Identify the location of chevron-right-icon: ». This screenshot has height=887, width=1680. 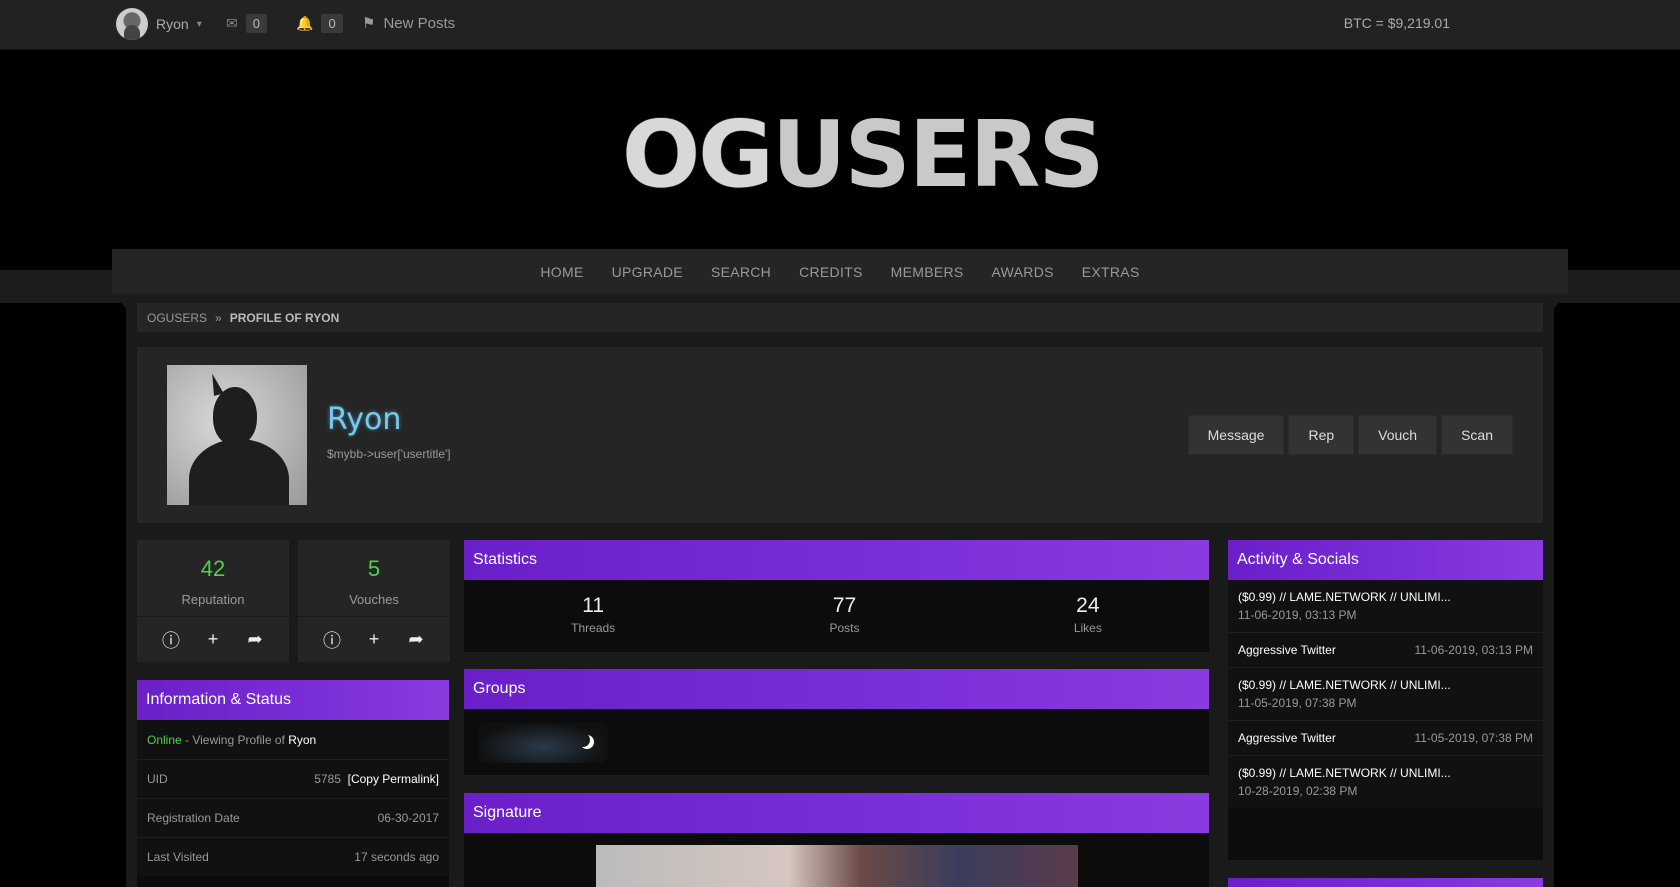
(218, 317).